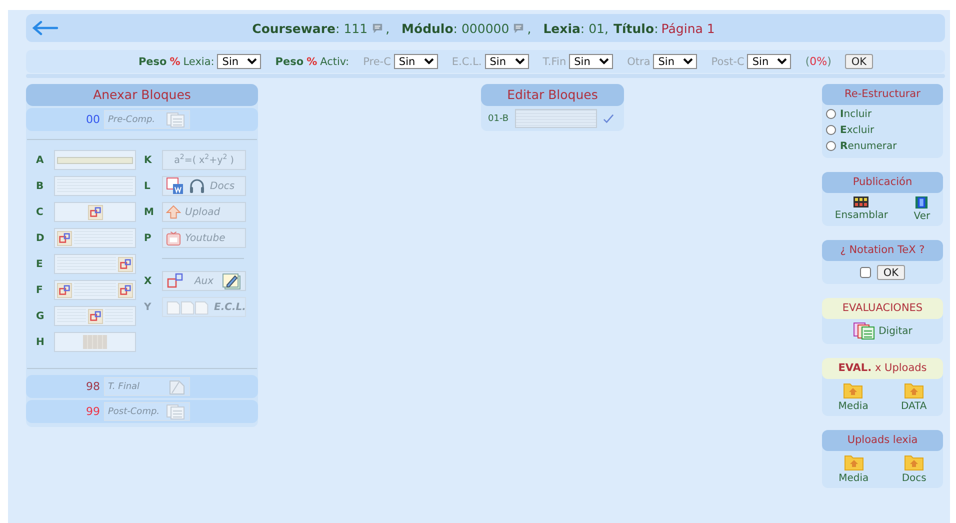  Describe the element at coordinates (688, 28) in the screenshot. I see `page-title: Página 1` at that location.